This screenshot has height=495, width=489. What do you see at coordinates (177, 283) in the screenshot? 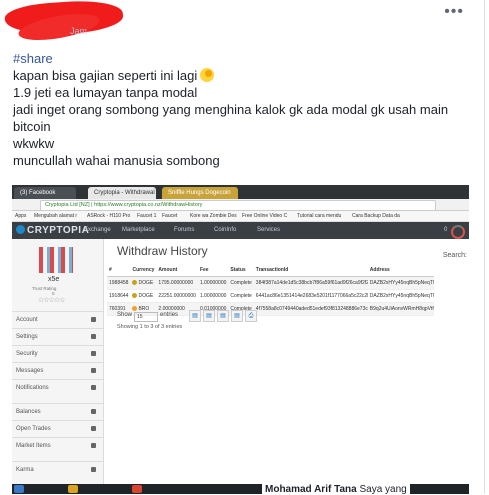
I see `cell-amount: 1795.00000000` at bounding box center [177, 283].